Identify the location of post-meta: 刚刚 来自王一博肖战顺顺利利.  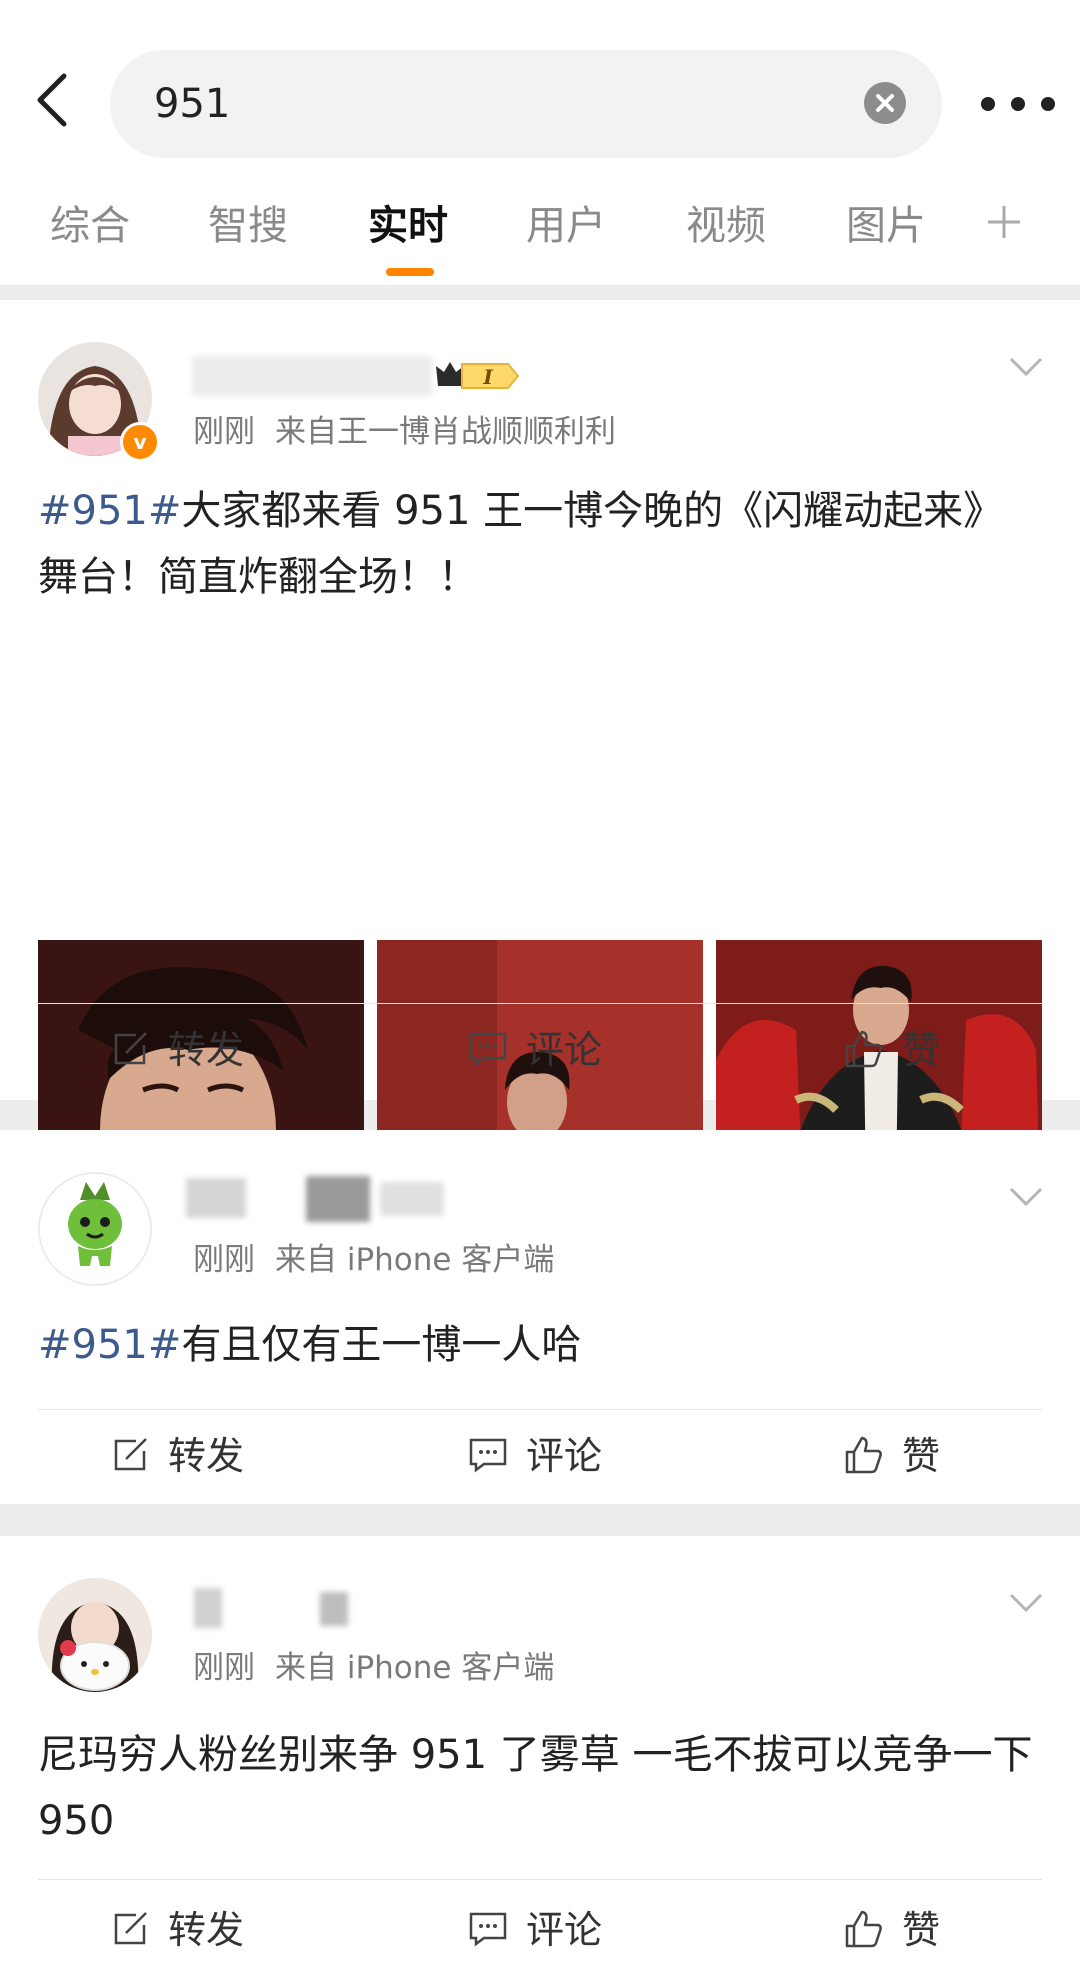
(404, 432).